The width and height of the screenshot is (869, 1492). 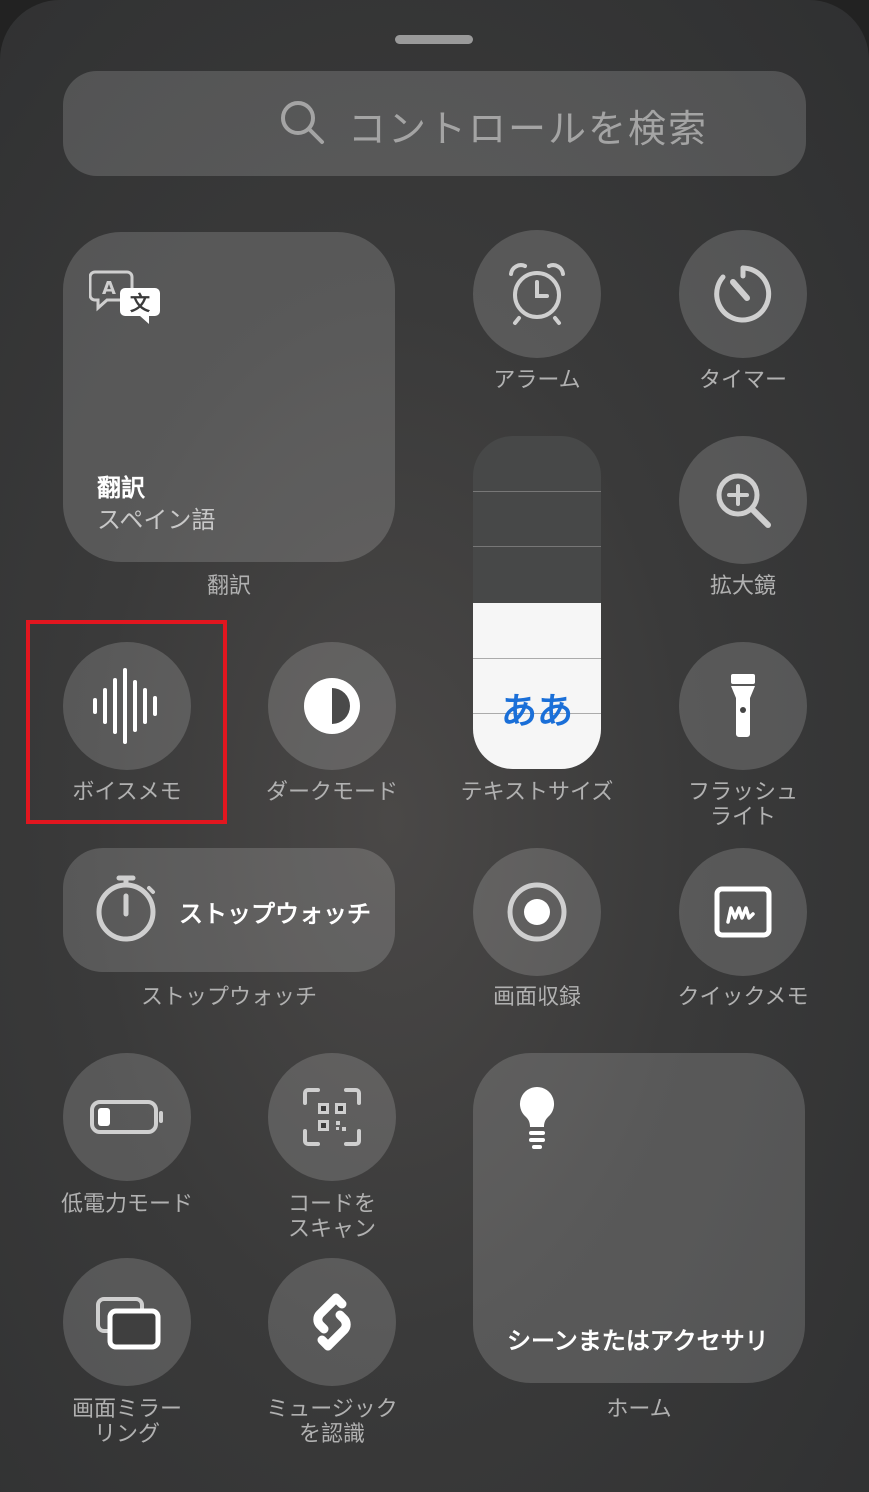 I want to click on translate-title: 翻訳, so click(x=121, y=488).